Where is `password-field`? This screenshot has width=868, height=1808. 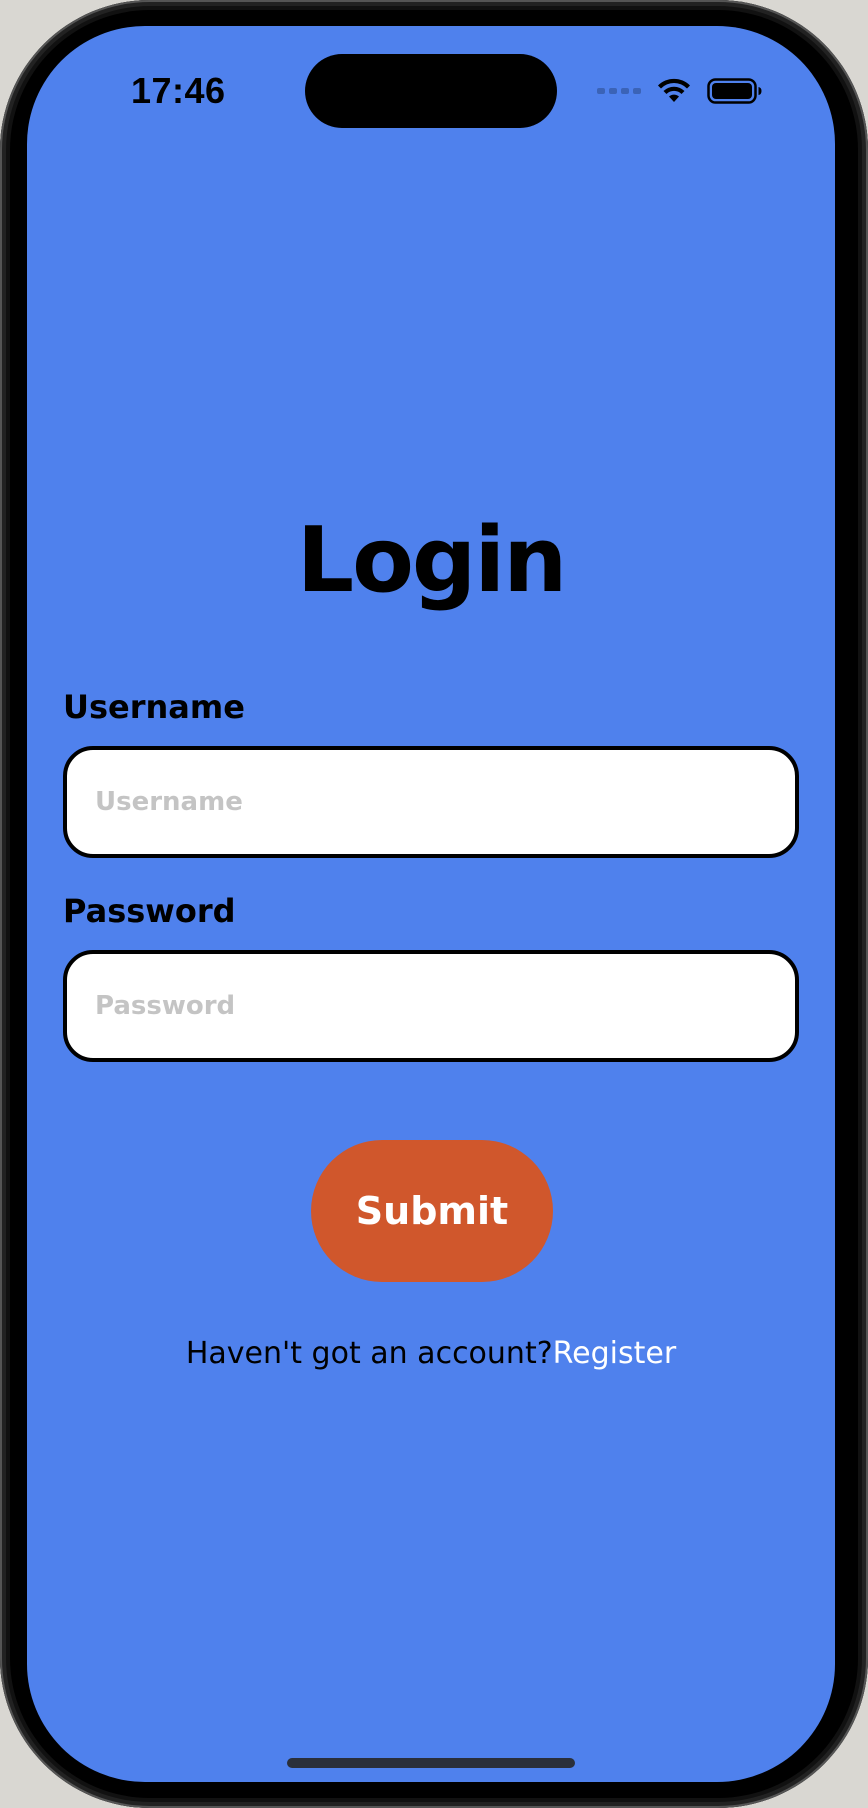
password-field is located at coordinates (431, 1006).